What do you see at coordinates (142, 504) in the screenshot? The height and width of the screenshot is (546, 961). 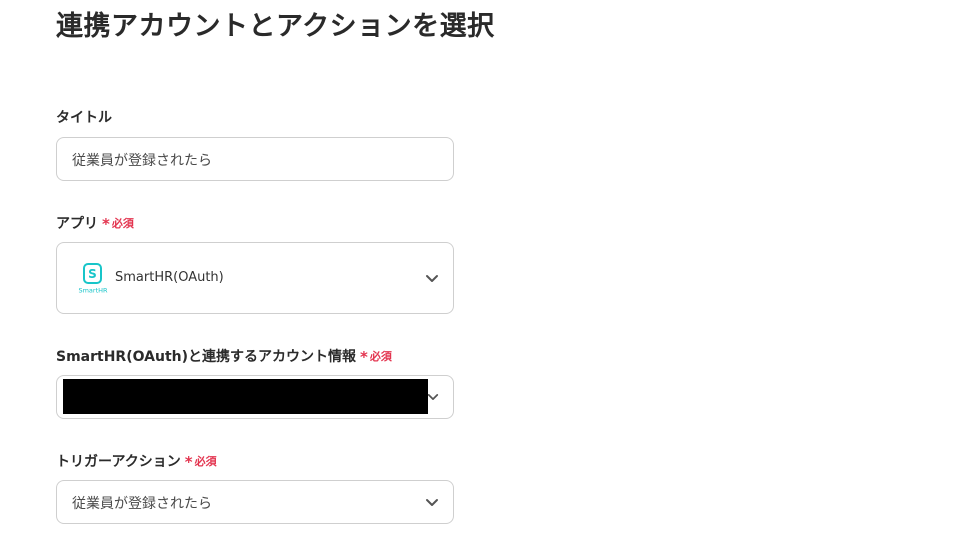 I see `trigger-action-value: 従業員が登録されたら` at bounding box center [142, 504].